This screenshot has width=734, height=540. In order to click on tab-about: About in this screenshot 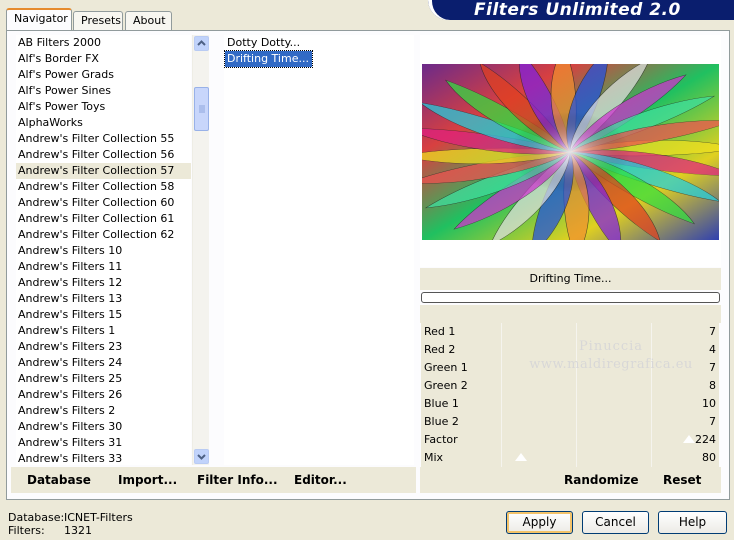, I will do `click(148, 20)`.